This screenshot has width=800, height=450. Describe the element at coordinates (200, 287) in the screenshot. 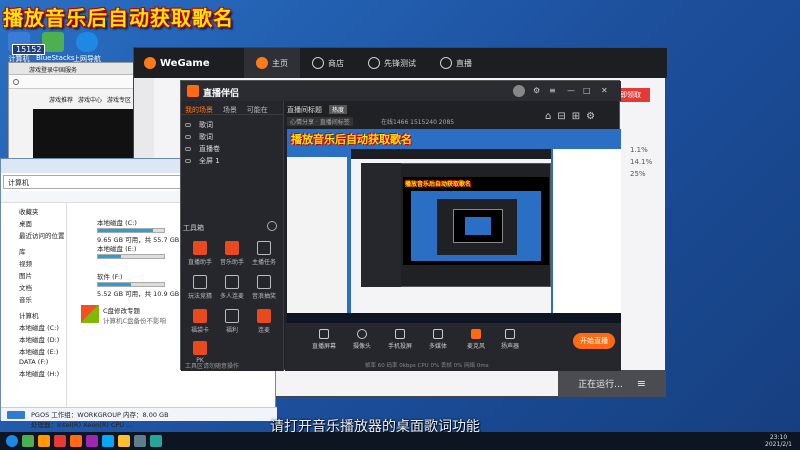

I see `tool-quiz: 玩法竞猜` at that location.